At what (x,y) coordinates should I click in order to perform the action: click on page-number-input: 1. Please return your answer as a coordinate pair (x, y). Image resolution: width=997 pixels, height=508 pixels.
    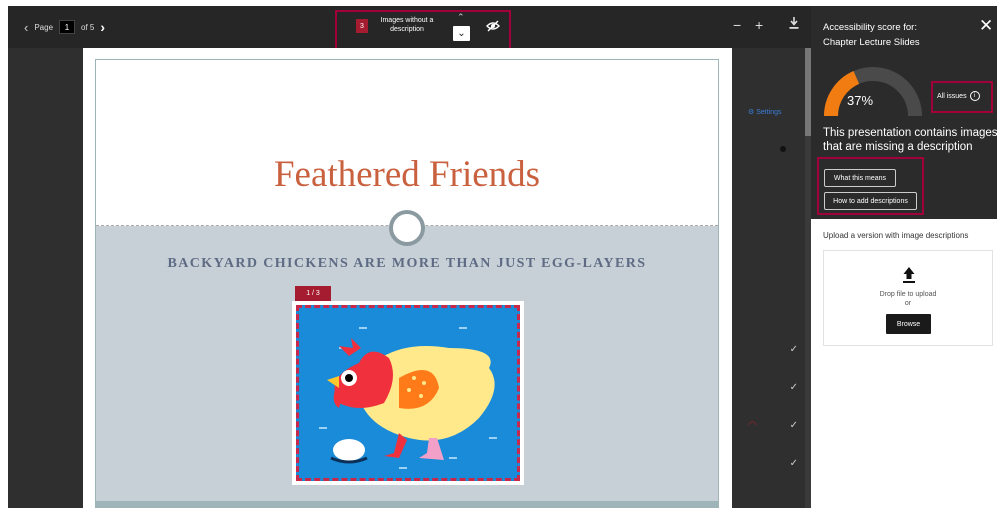
    Looking at the image, I should click on (67, 27).